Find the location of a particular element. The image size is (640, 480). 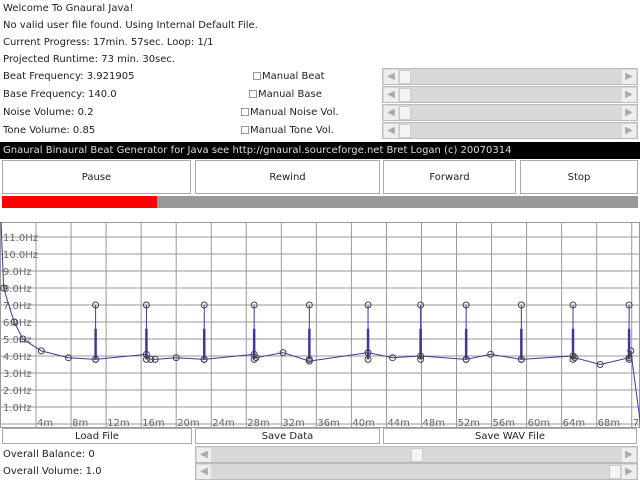

y-tick-label: 7.0Hz is located at coordinates (17, 306).